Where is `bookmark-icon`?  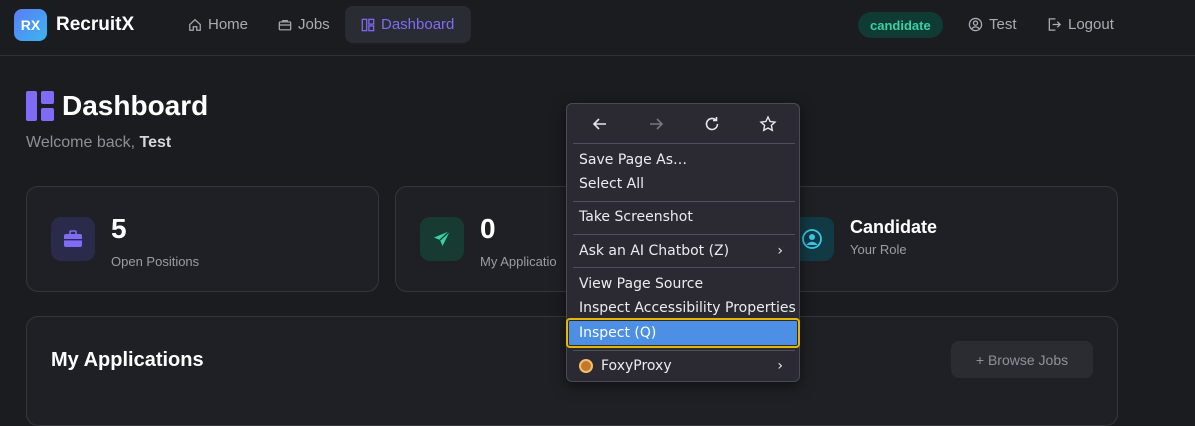 bookmark-icon is located at coordinates (768, 124).